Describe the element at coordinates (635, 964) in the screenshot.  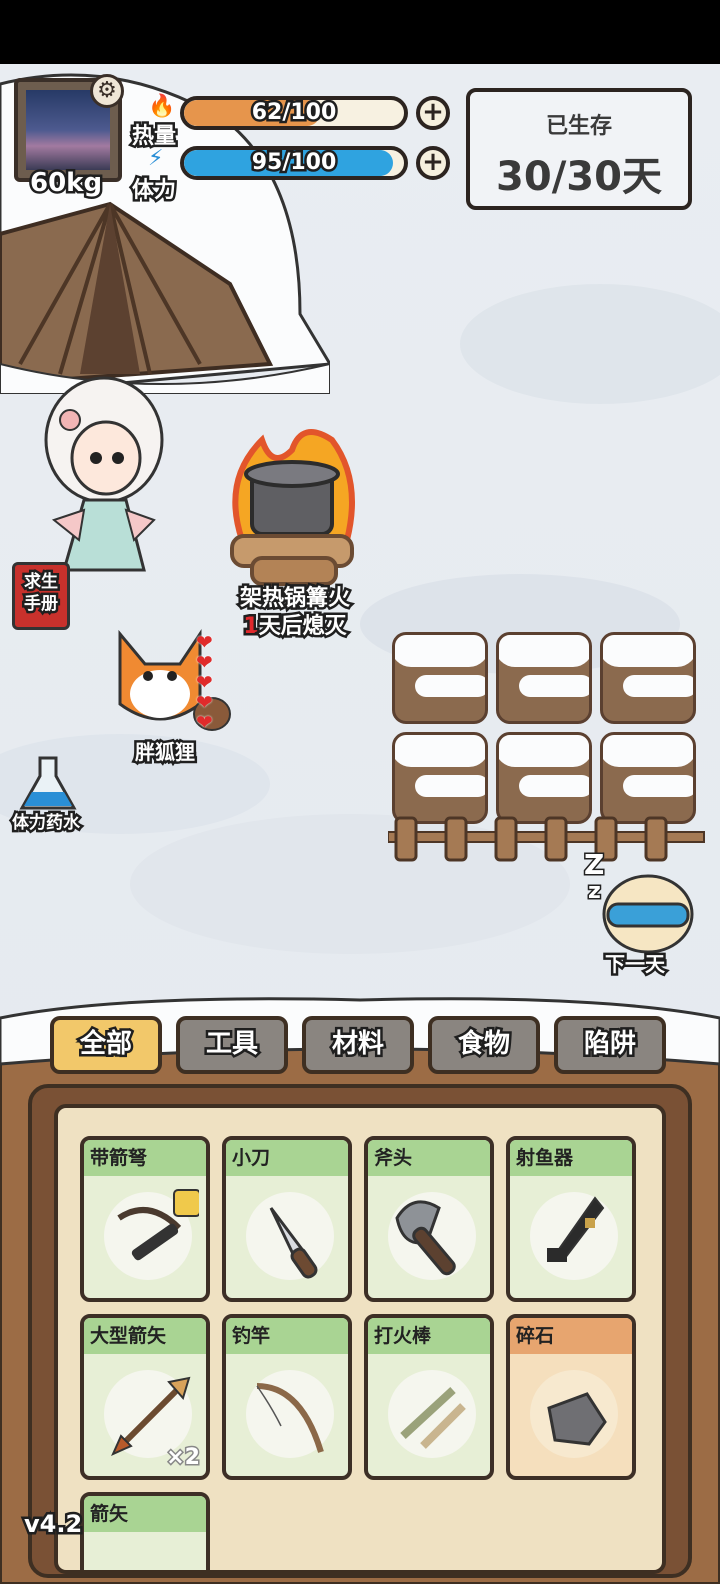
I see `next-day-label: 下一天` at that location.